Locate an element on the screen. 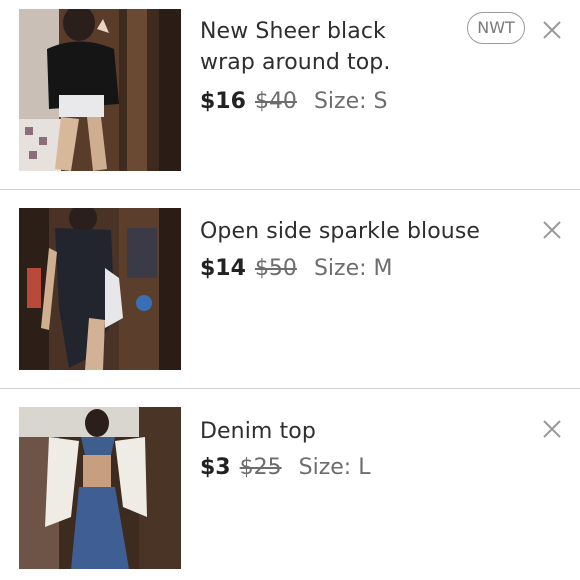  price-row: $3 $25 Size: L is located at coordinates (285, 468).